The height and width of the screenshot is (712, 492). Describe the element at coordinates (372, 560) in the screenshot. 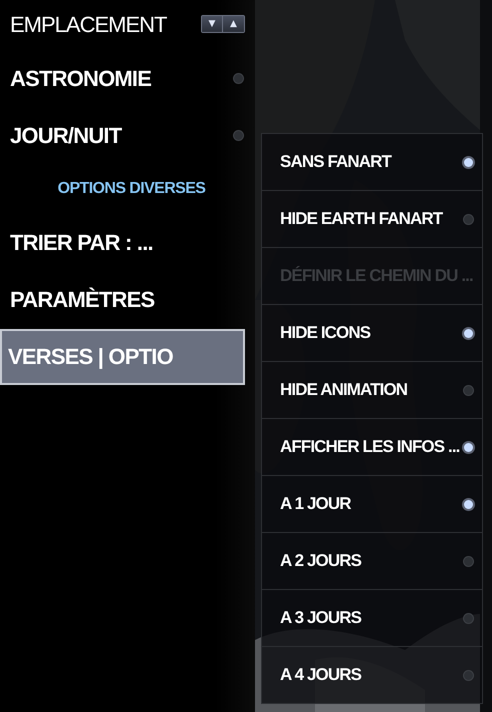

I see `submenu-item: A 2 JOURS` at that location.